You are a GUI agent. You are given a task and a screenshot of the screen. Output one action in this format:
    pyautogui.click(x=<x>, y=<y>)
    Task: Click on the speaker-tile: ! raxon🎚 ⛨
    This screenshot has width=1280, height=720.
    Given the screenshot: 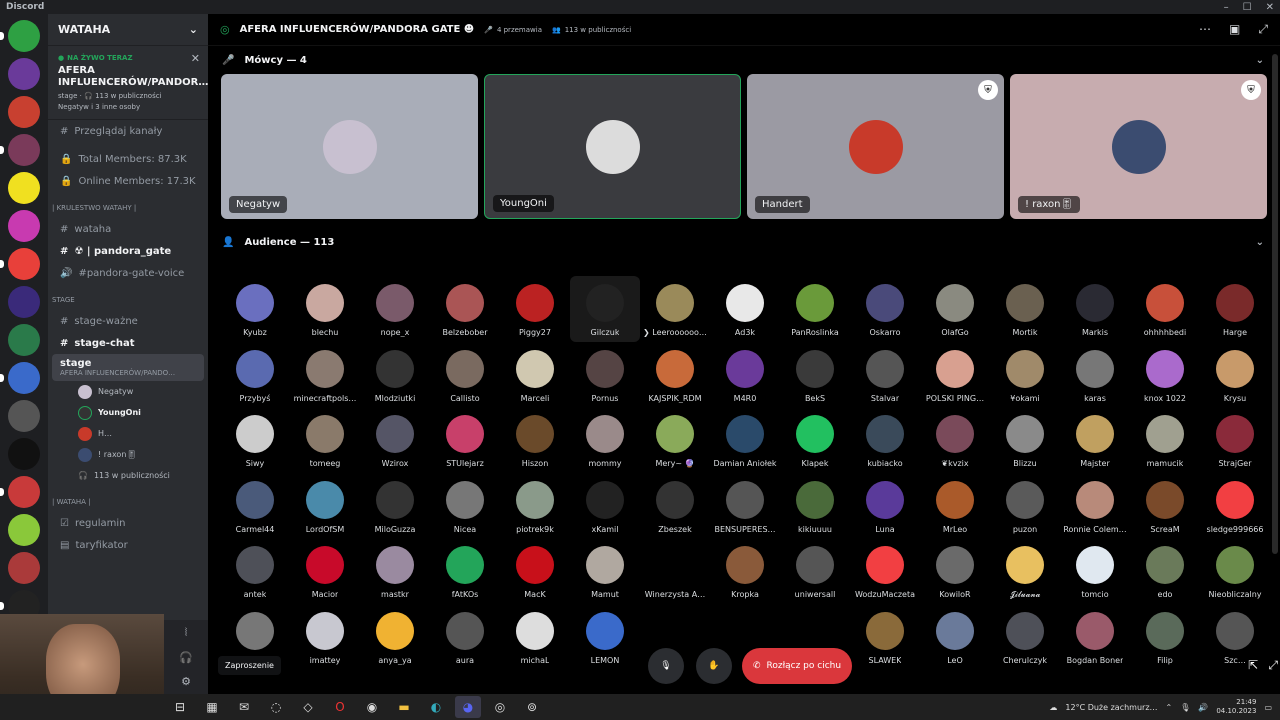 What is the action you would take?
    pyautogui.click(x=1138, y=146)
    